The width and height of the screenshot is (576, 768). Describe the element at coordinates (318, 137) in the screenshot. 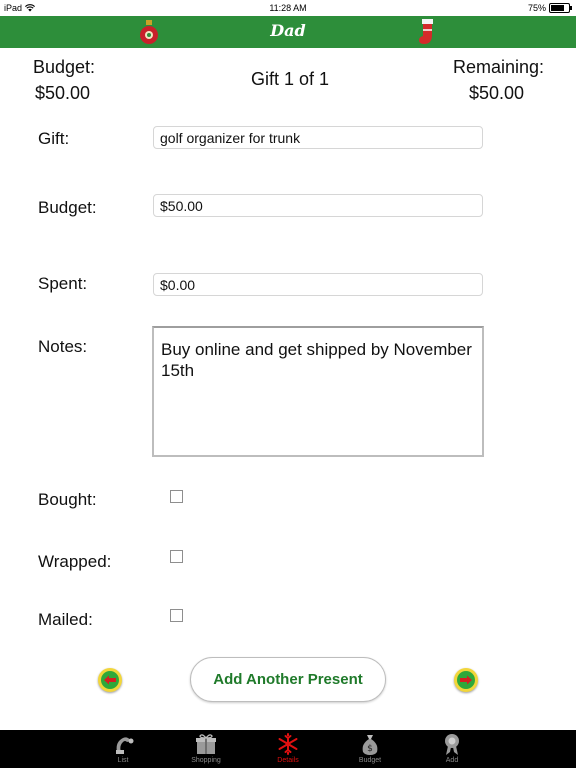

I see `gift-input: golf organizer for trunk` at that location.